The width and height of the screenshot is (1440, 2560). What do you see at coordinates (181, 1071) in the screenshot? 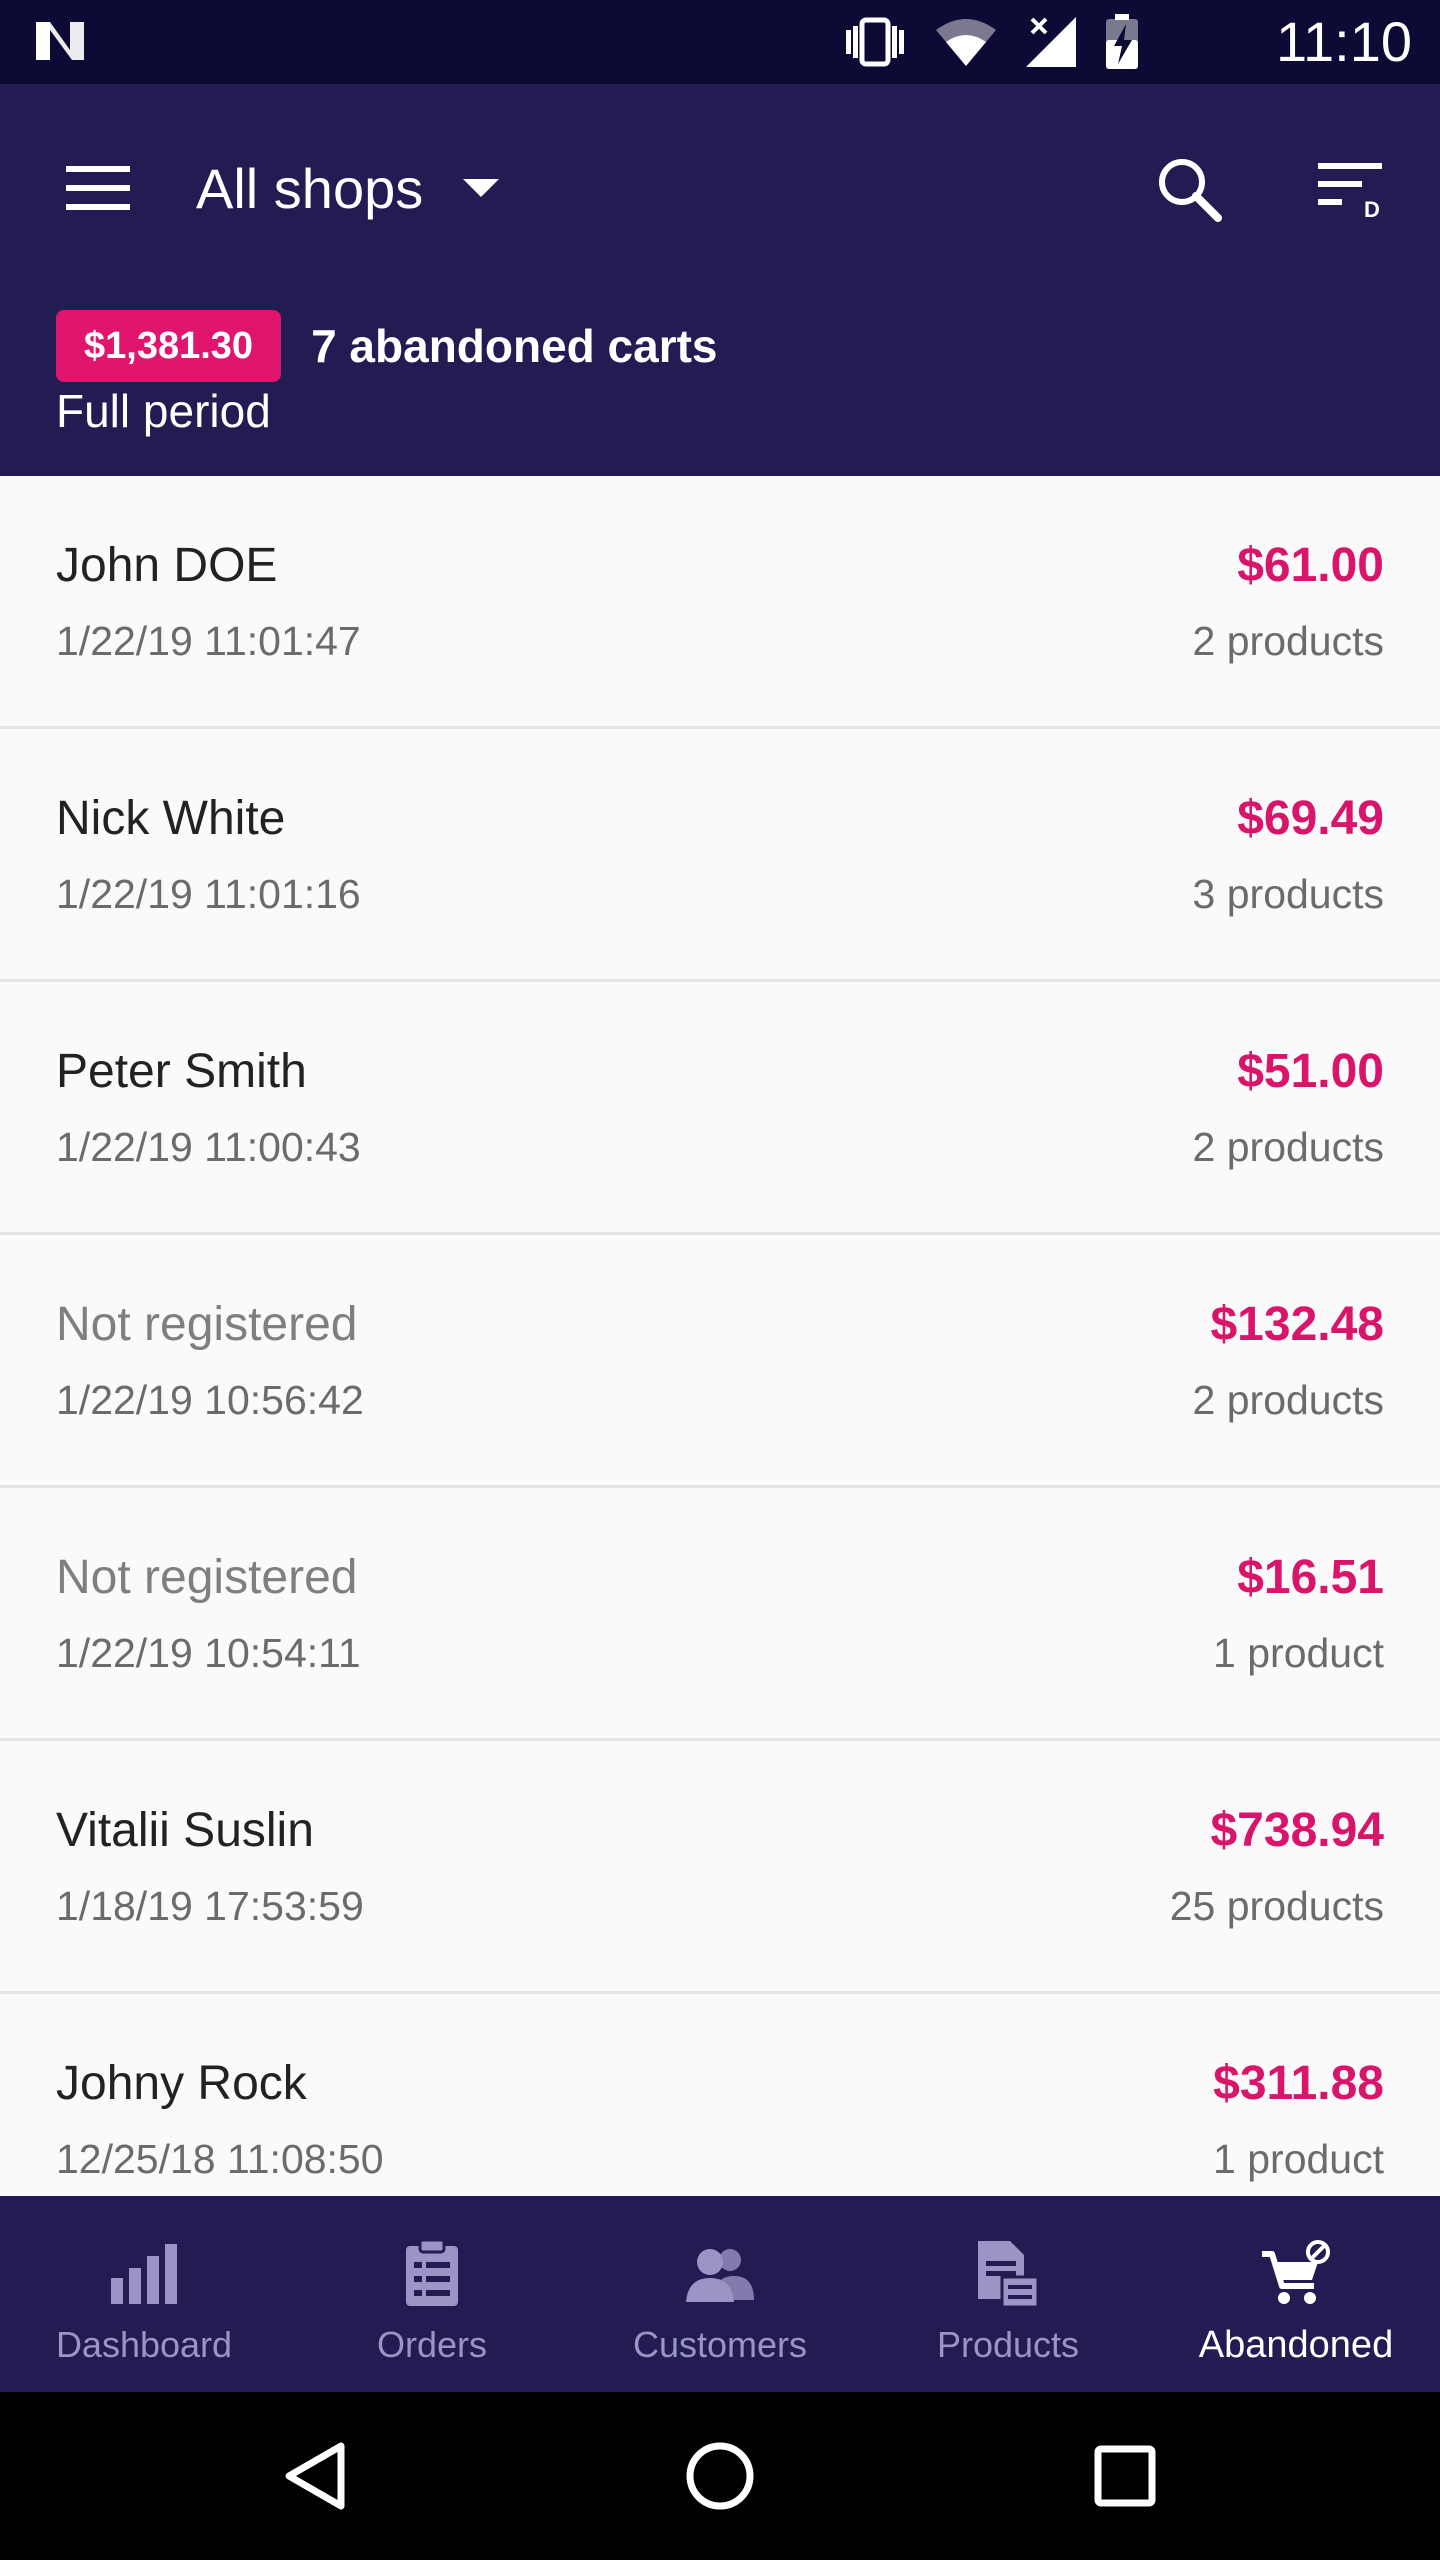
I see `customer-name: Peter Smith` at bounding box center [181, 1071].